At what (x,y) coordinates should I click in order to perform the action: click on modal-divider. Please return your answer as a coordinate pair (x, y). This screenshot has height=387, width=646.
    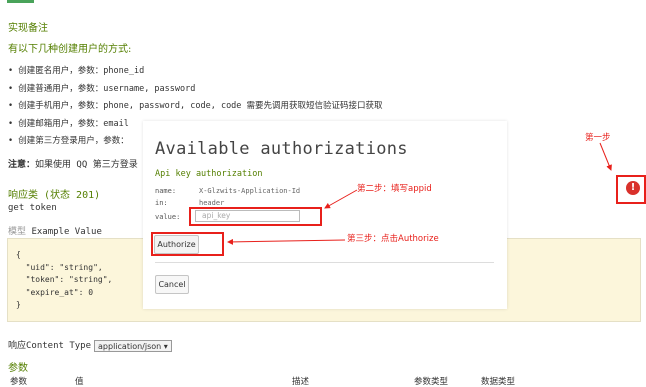
    Looking at the image, I should click on (324, 262).